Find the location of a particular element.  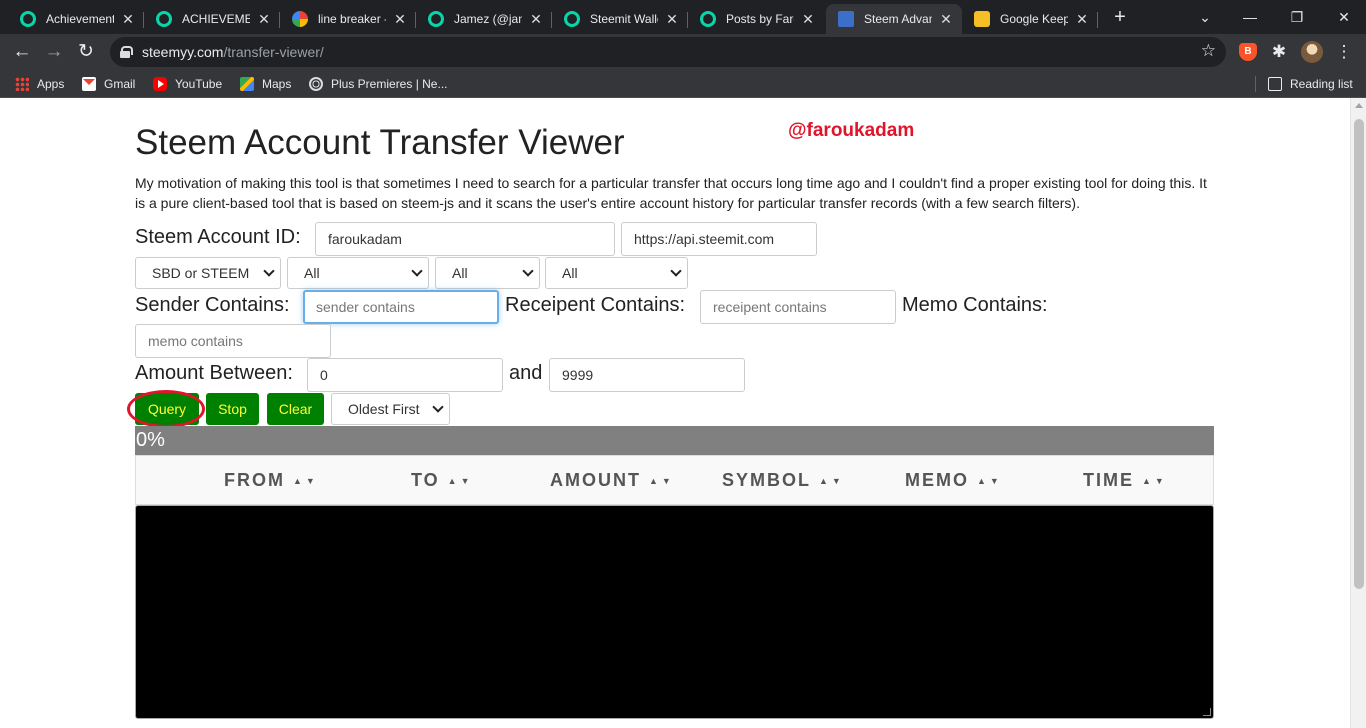

globe-icon is located at coordinates (316, 84).